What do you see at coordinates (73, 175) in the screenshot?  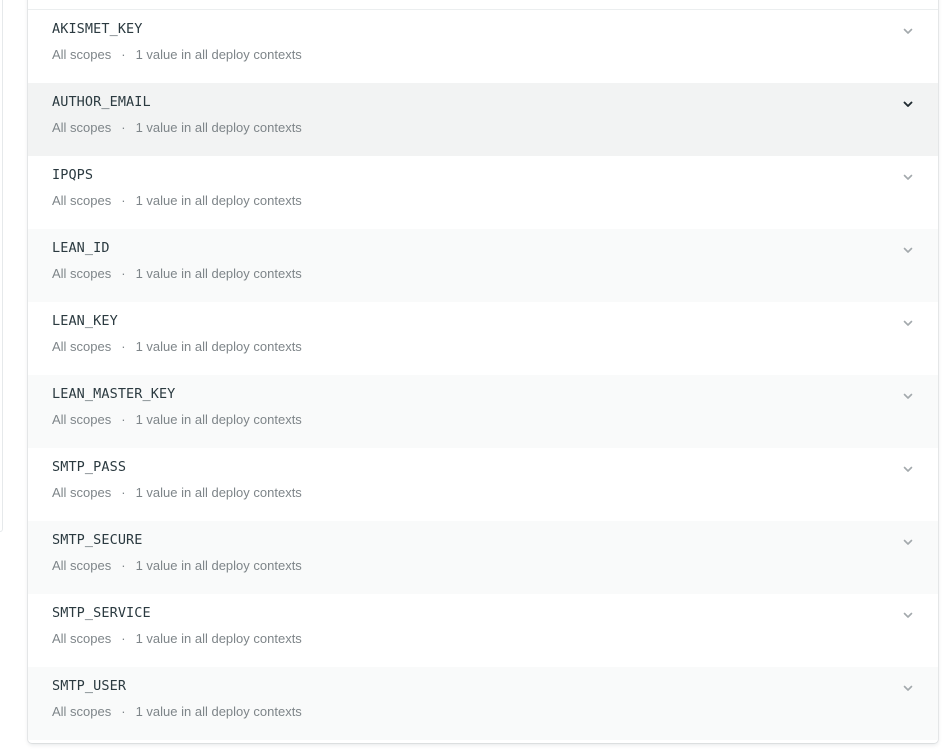 I see `env-var-key: IPQPS` at bounding box center [73, 175].